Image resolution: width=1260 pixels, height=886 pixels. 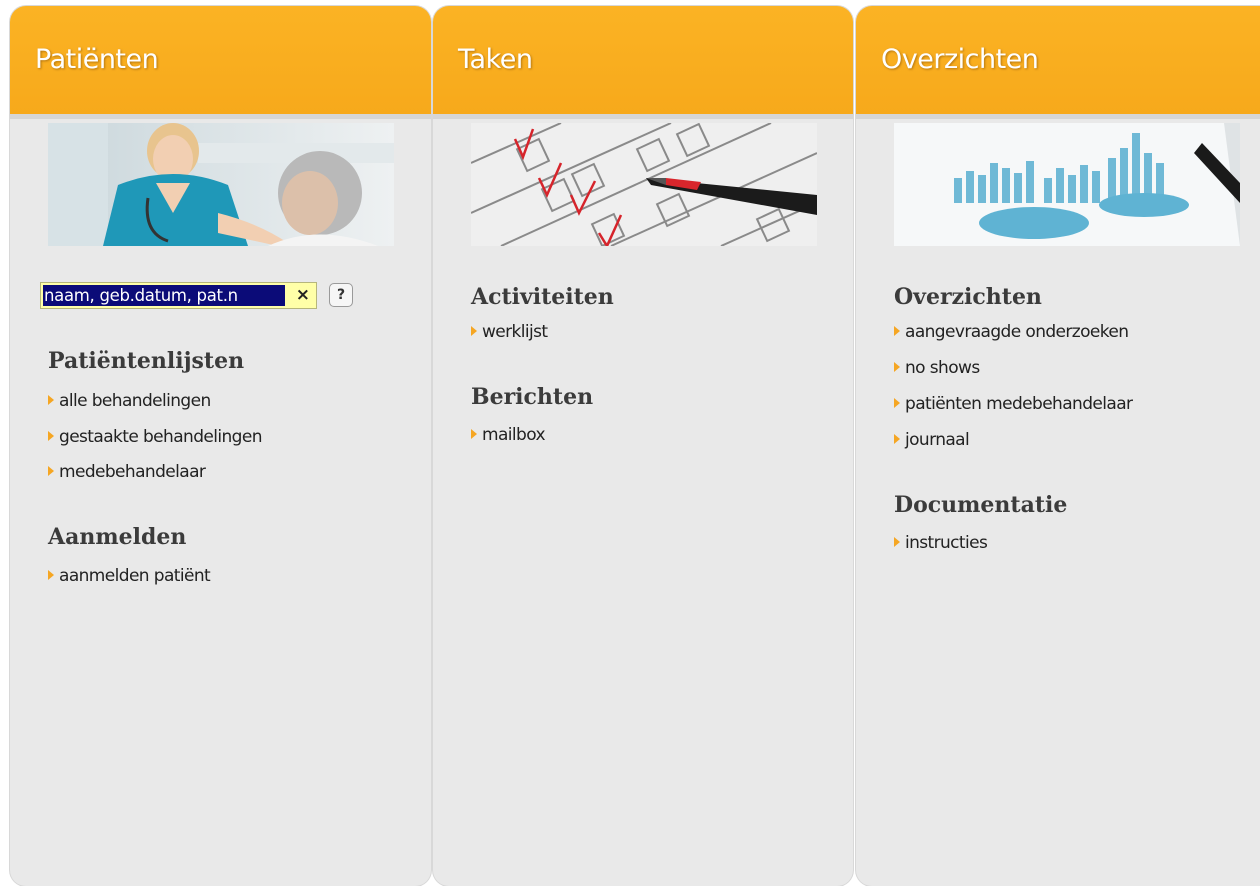 What do you see at coordinates (220, 62) in the screenshot?
I see `panel-header: Patiënten` at bounding box center [220, 62].